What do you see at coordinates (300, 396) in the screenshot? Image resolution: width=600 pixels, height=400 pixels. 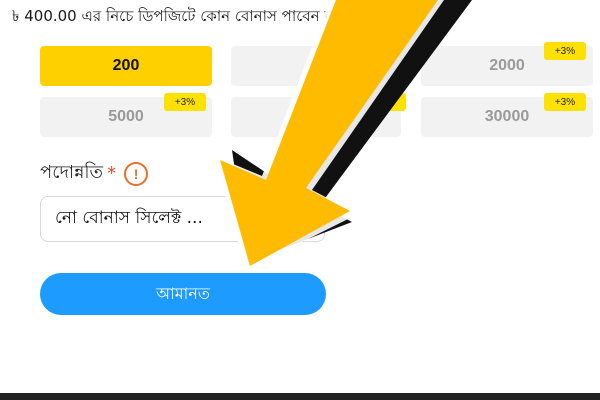 I see `bottom-divider` at bounding box center [300, 396].